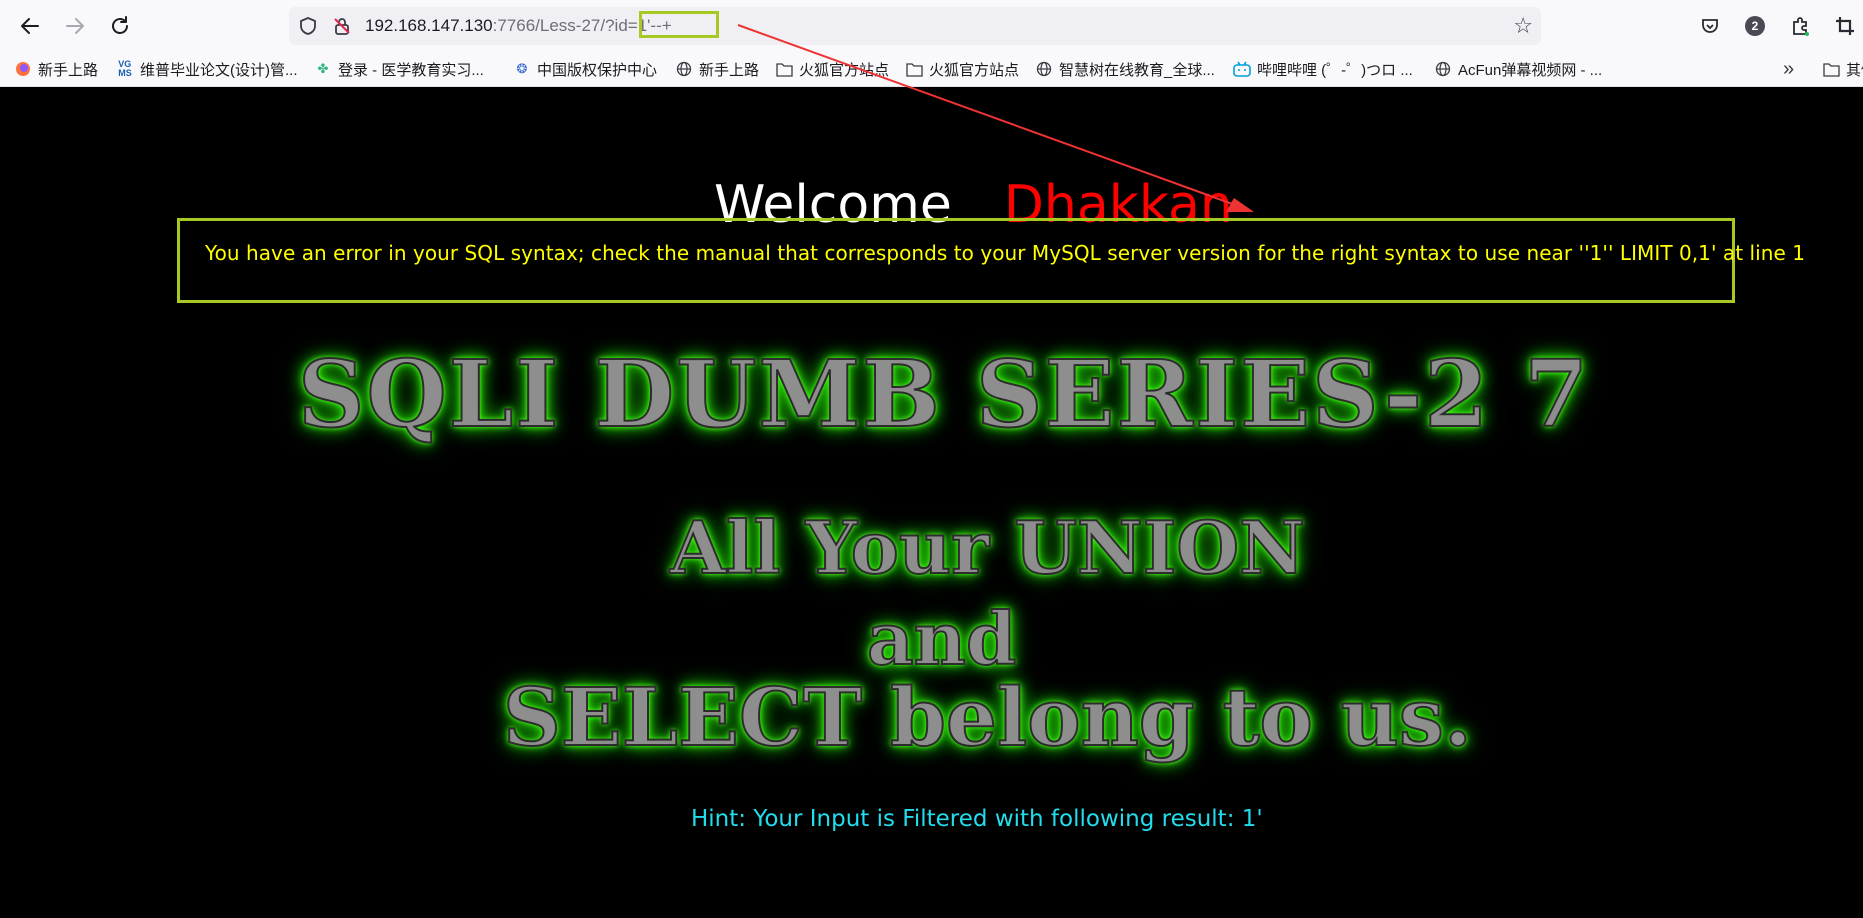  I want to click on url-param-highlight-box, so click(679, 24).